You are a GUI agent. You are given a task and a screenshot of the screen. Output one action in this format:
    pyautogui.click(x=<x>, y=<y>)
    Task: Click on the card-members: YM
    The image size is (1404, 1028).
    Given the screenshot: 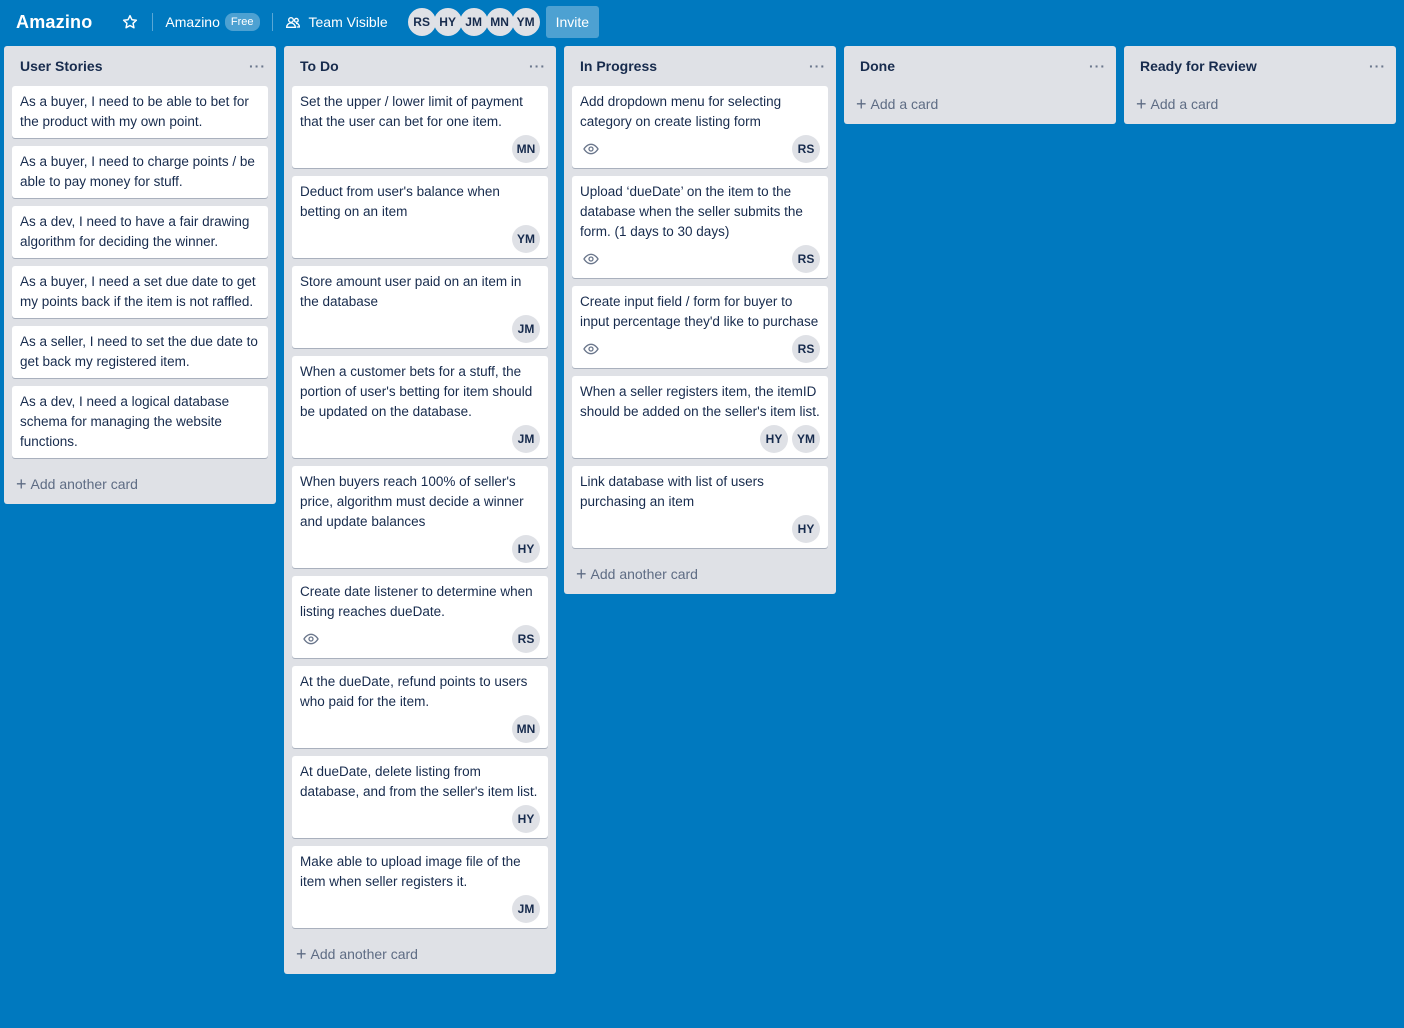 What is the action you would take?
    pyautogui.click(x=526, y=239)
    